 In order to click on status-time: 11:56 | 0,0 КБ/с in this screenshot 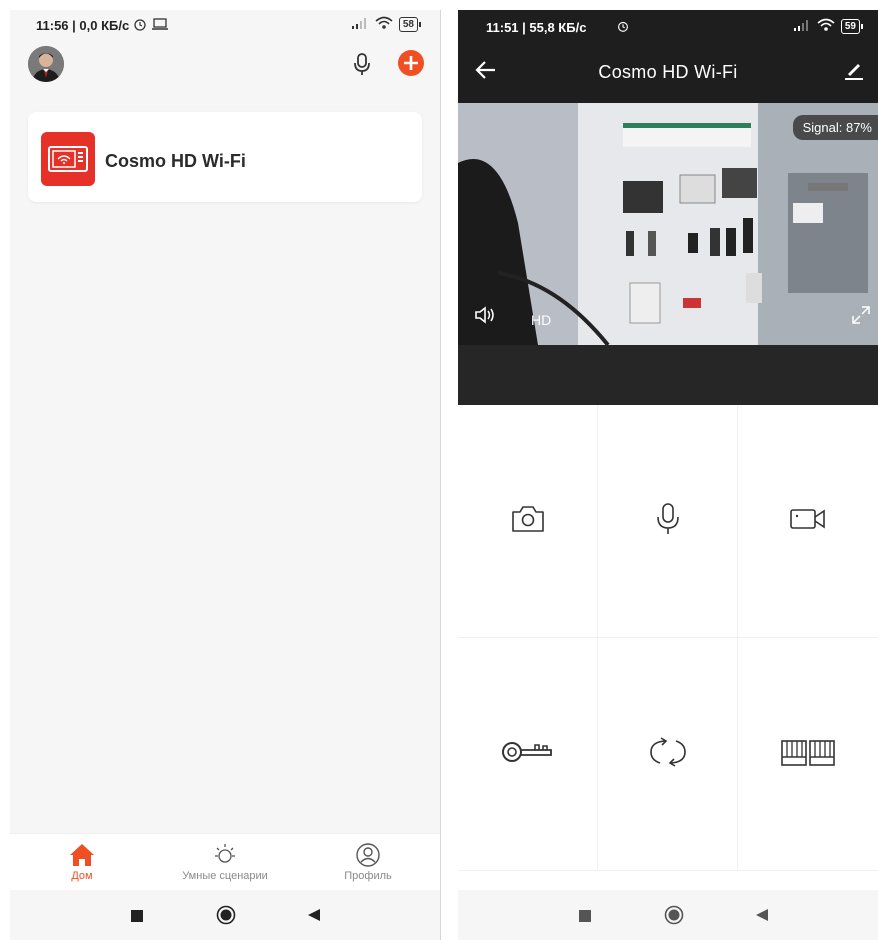, I will do `click(83, 25)`.